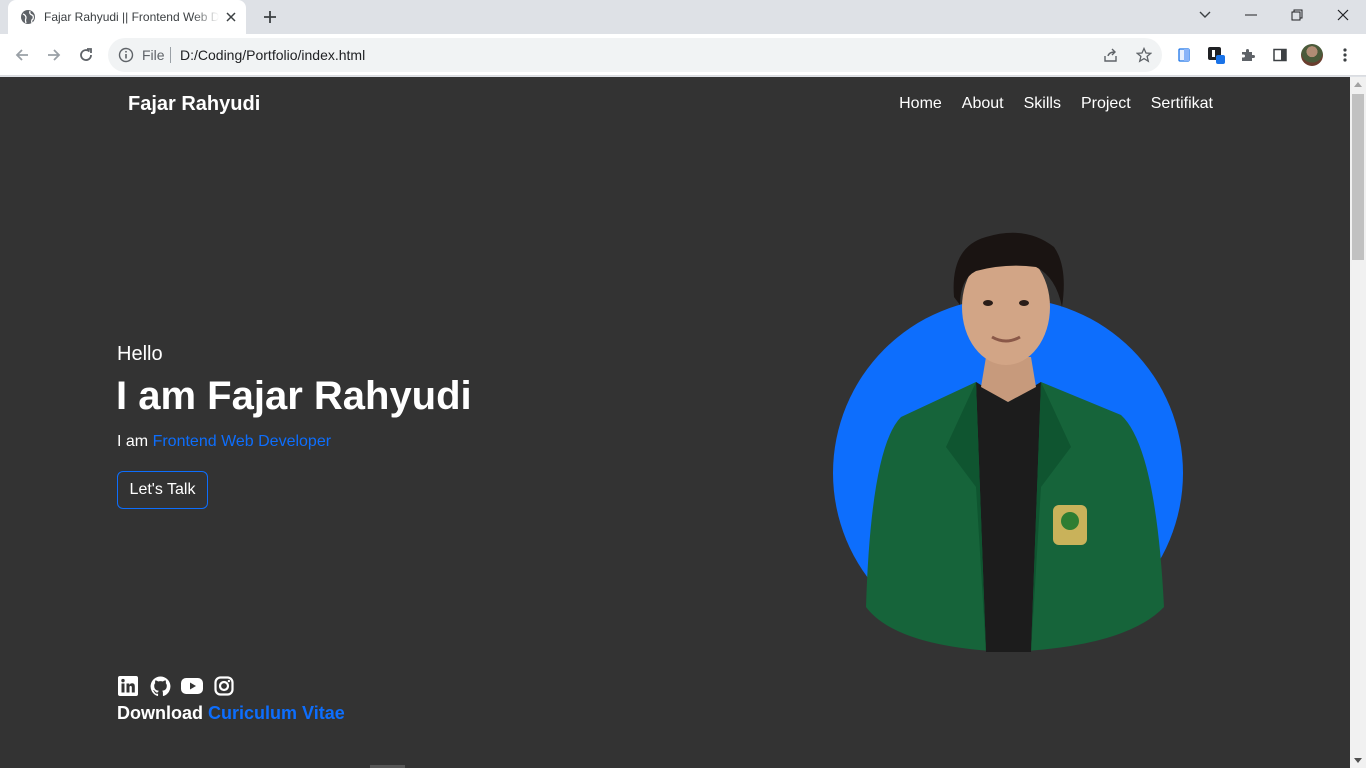  Describe the element at coordinates (1358, 84) in the screenshot. I see `scroll-up-arrow-icon` at that location.